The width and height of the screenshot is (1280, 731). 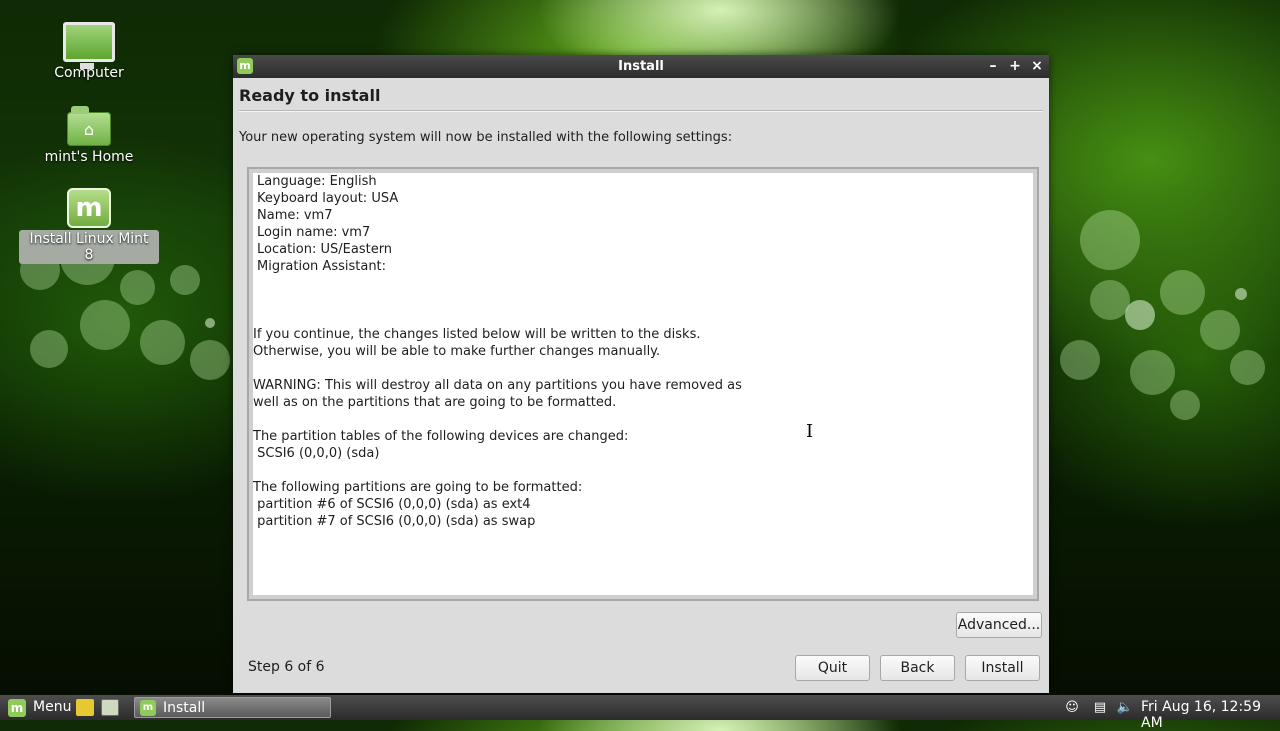 I want to click on desktop-icon-install-linux-mint: m Install Linux Mint 8, so click(x=89, y=226).